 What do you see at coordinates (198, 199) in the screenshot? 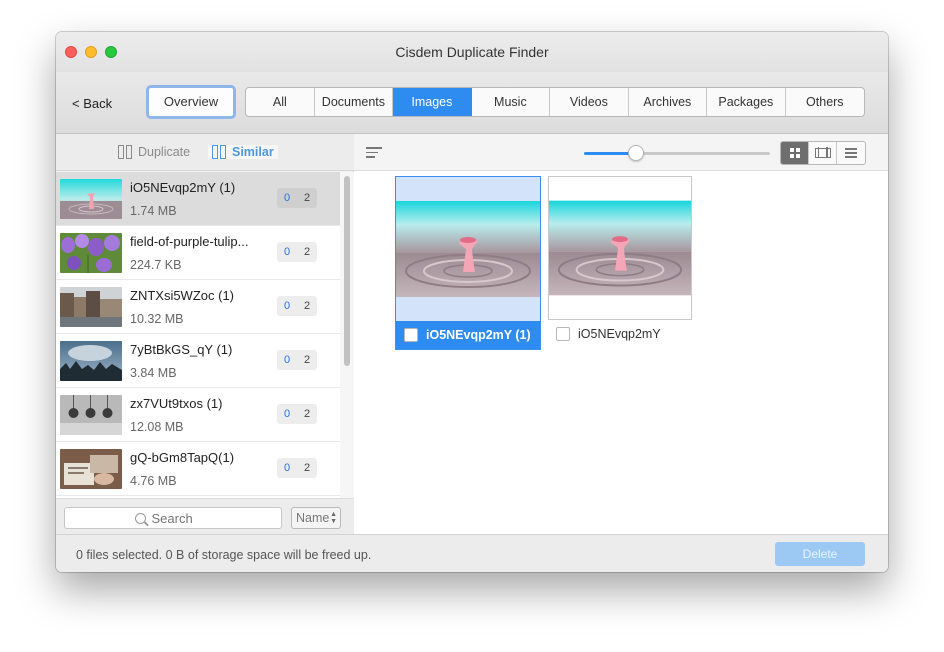
I see `list-item: iO5NEvqp2mY (1) 1.74 MB 0 2` at bounding box center [198, 199].